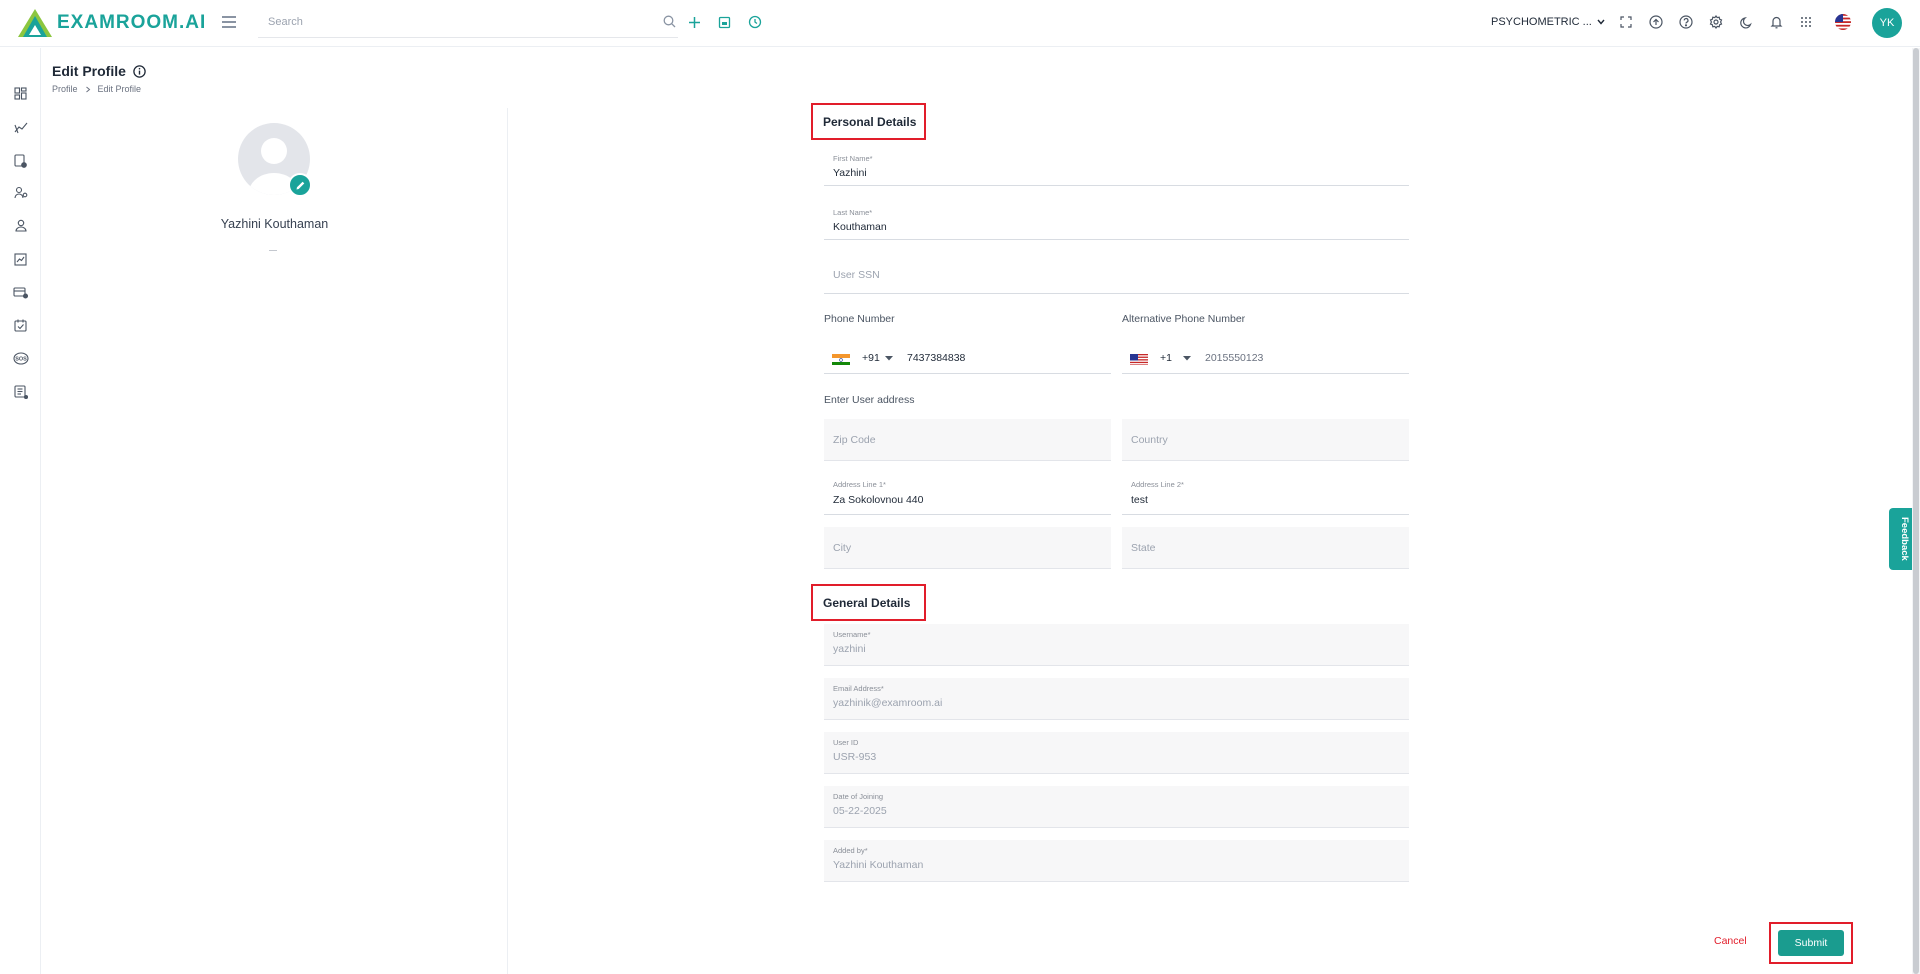 The height and width of the screenshot is (974, 1920). I want to click on menu-toggle-icon, so click(229, 22).